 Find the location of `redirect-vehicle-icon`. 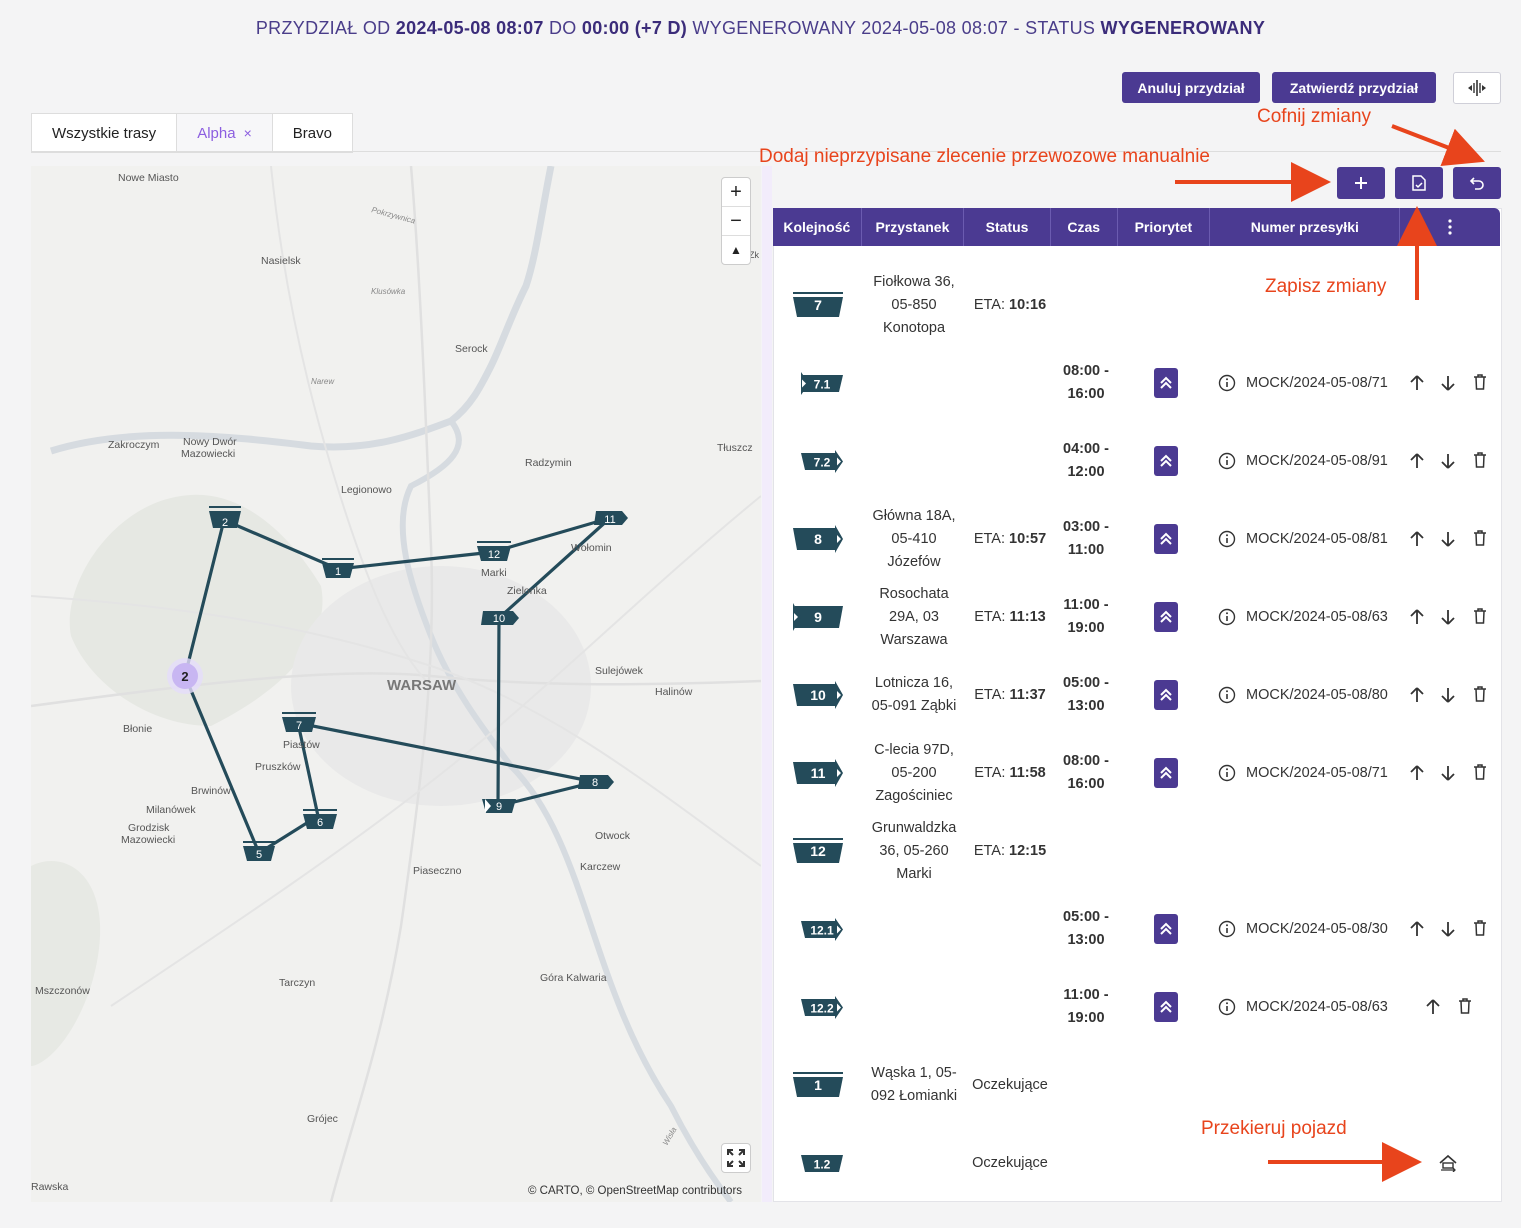

redirect-vehicle-icon is located at coordinates (1448, 1165).